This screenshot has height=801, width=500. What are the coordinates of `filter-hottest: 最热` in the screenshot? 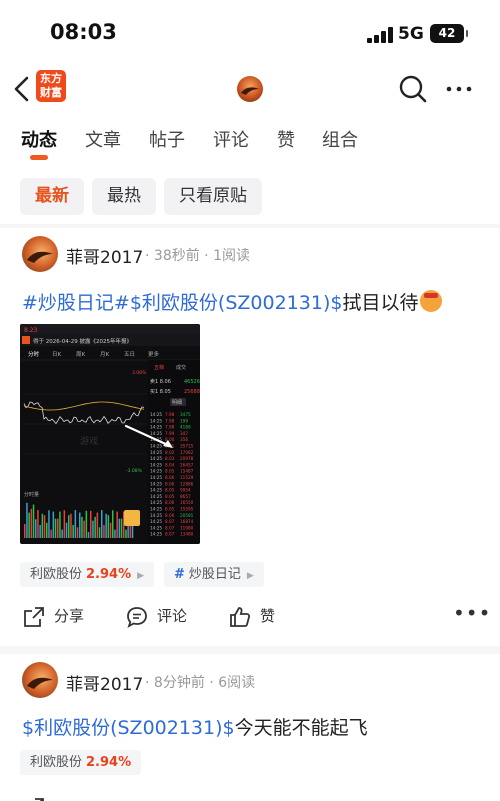 It's located at (124, 196).